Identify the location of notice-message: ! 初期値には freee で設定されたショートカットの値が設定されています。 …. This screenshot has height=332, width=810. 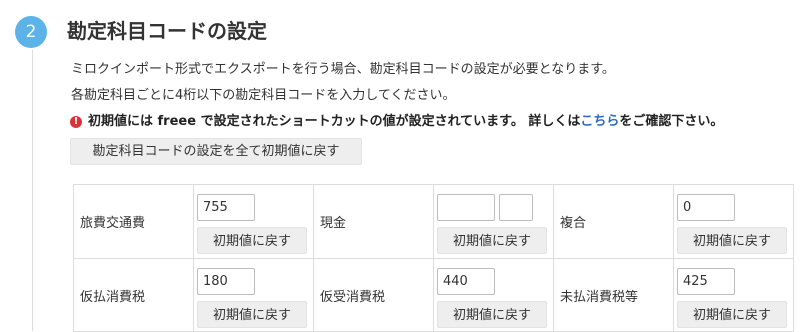
(396, 122).